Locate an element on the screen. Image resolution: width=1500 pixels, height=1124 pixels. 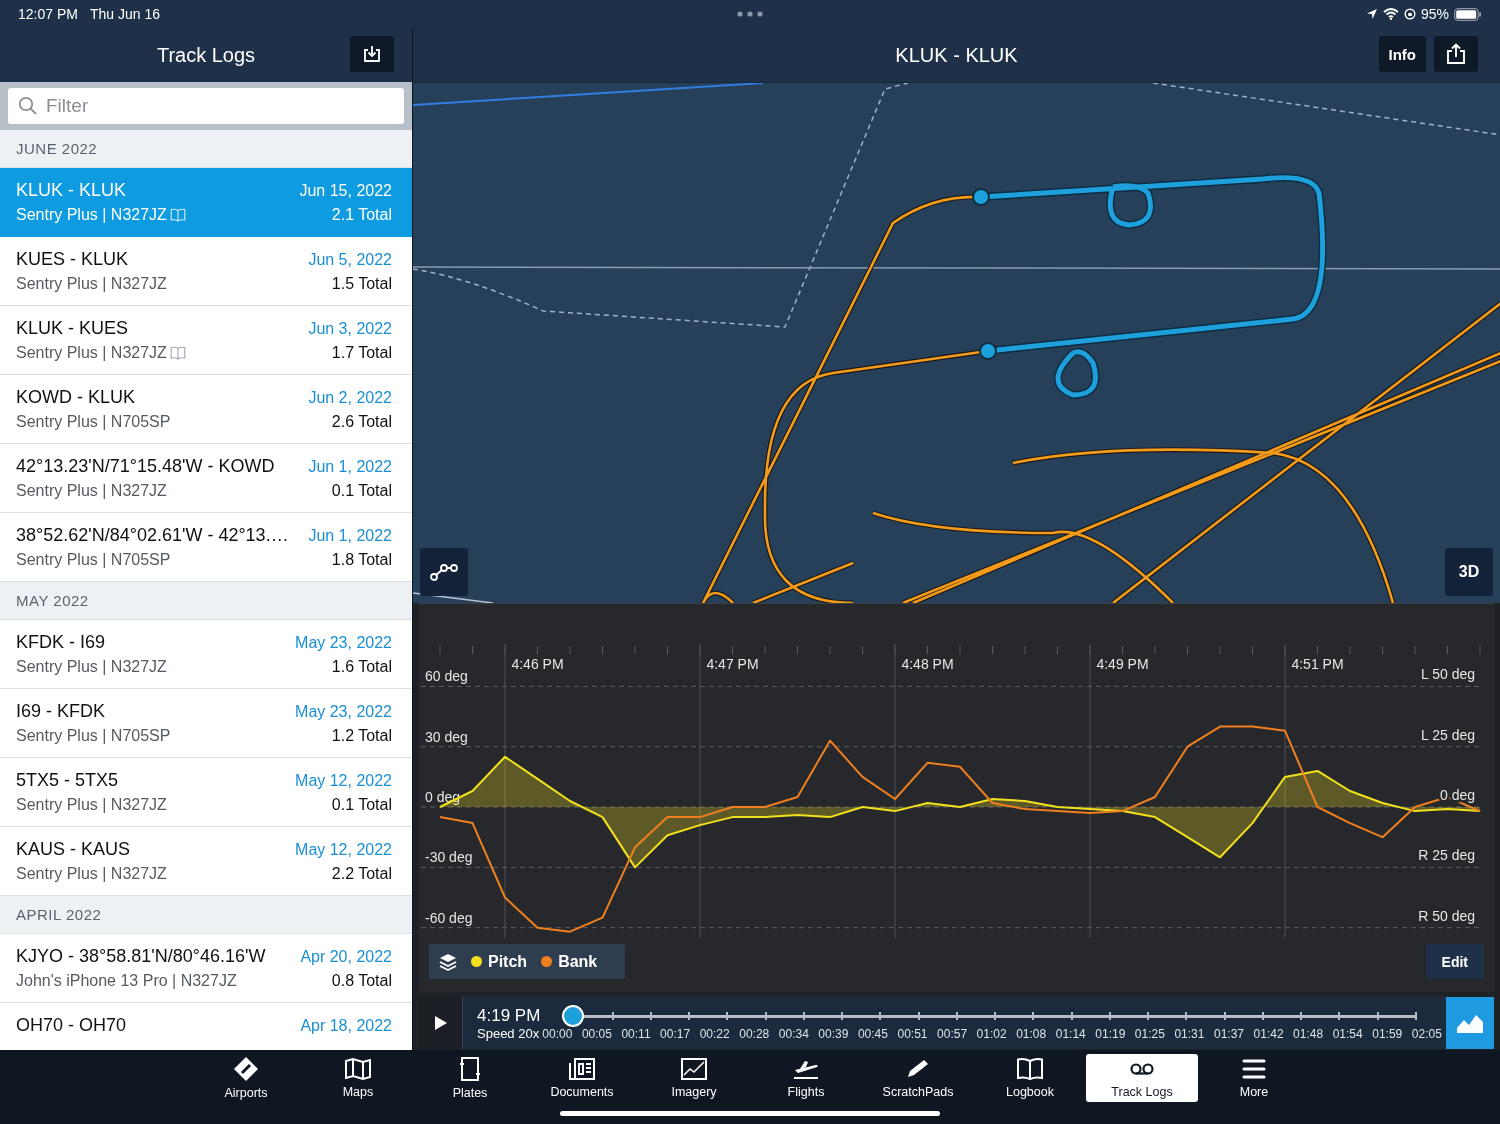
time-tick-label: 01:31 is located at coordinates (1189, 1034).